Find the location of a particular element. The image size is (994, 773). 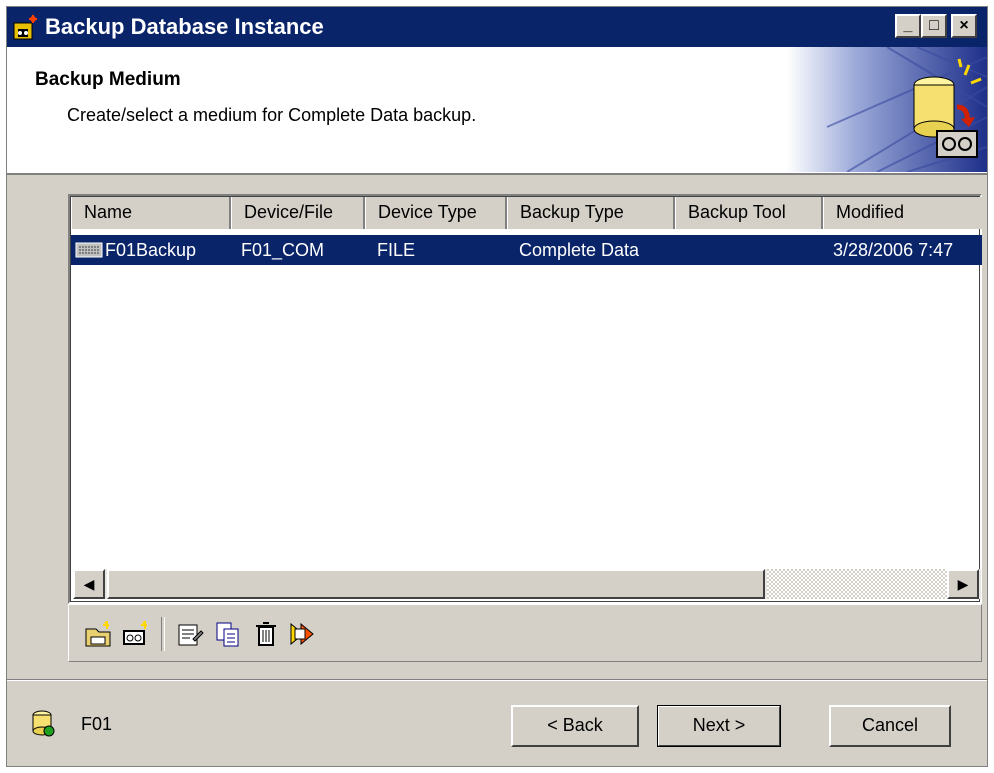

scroll-track is located at coordinates (857, 584).